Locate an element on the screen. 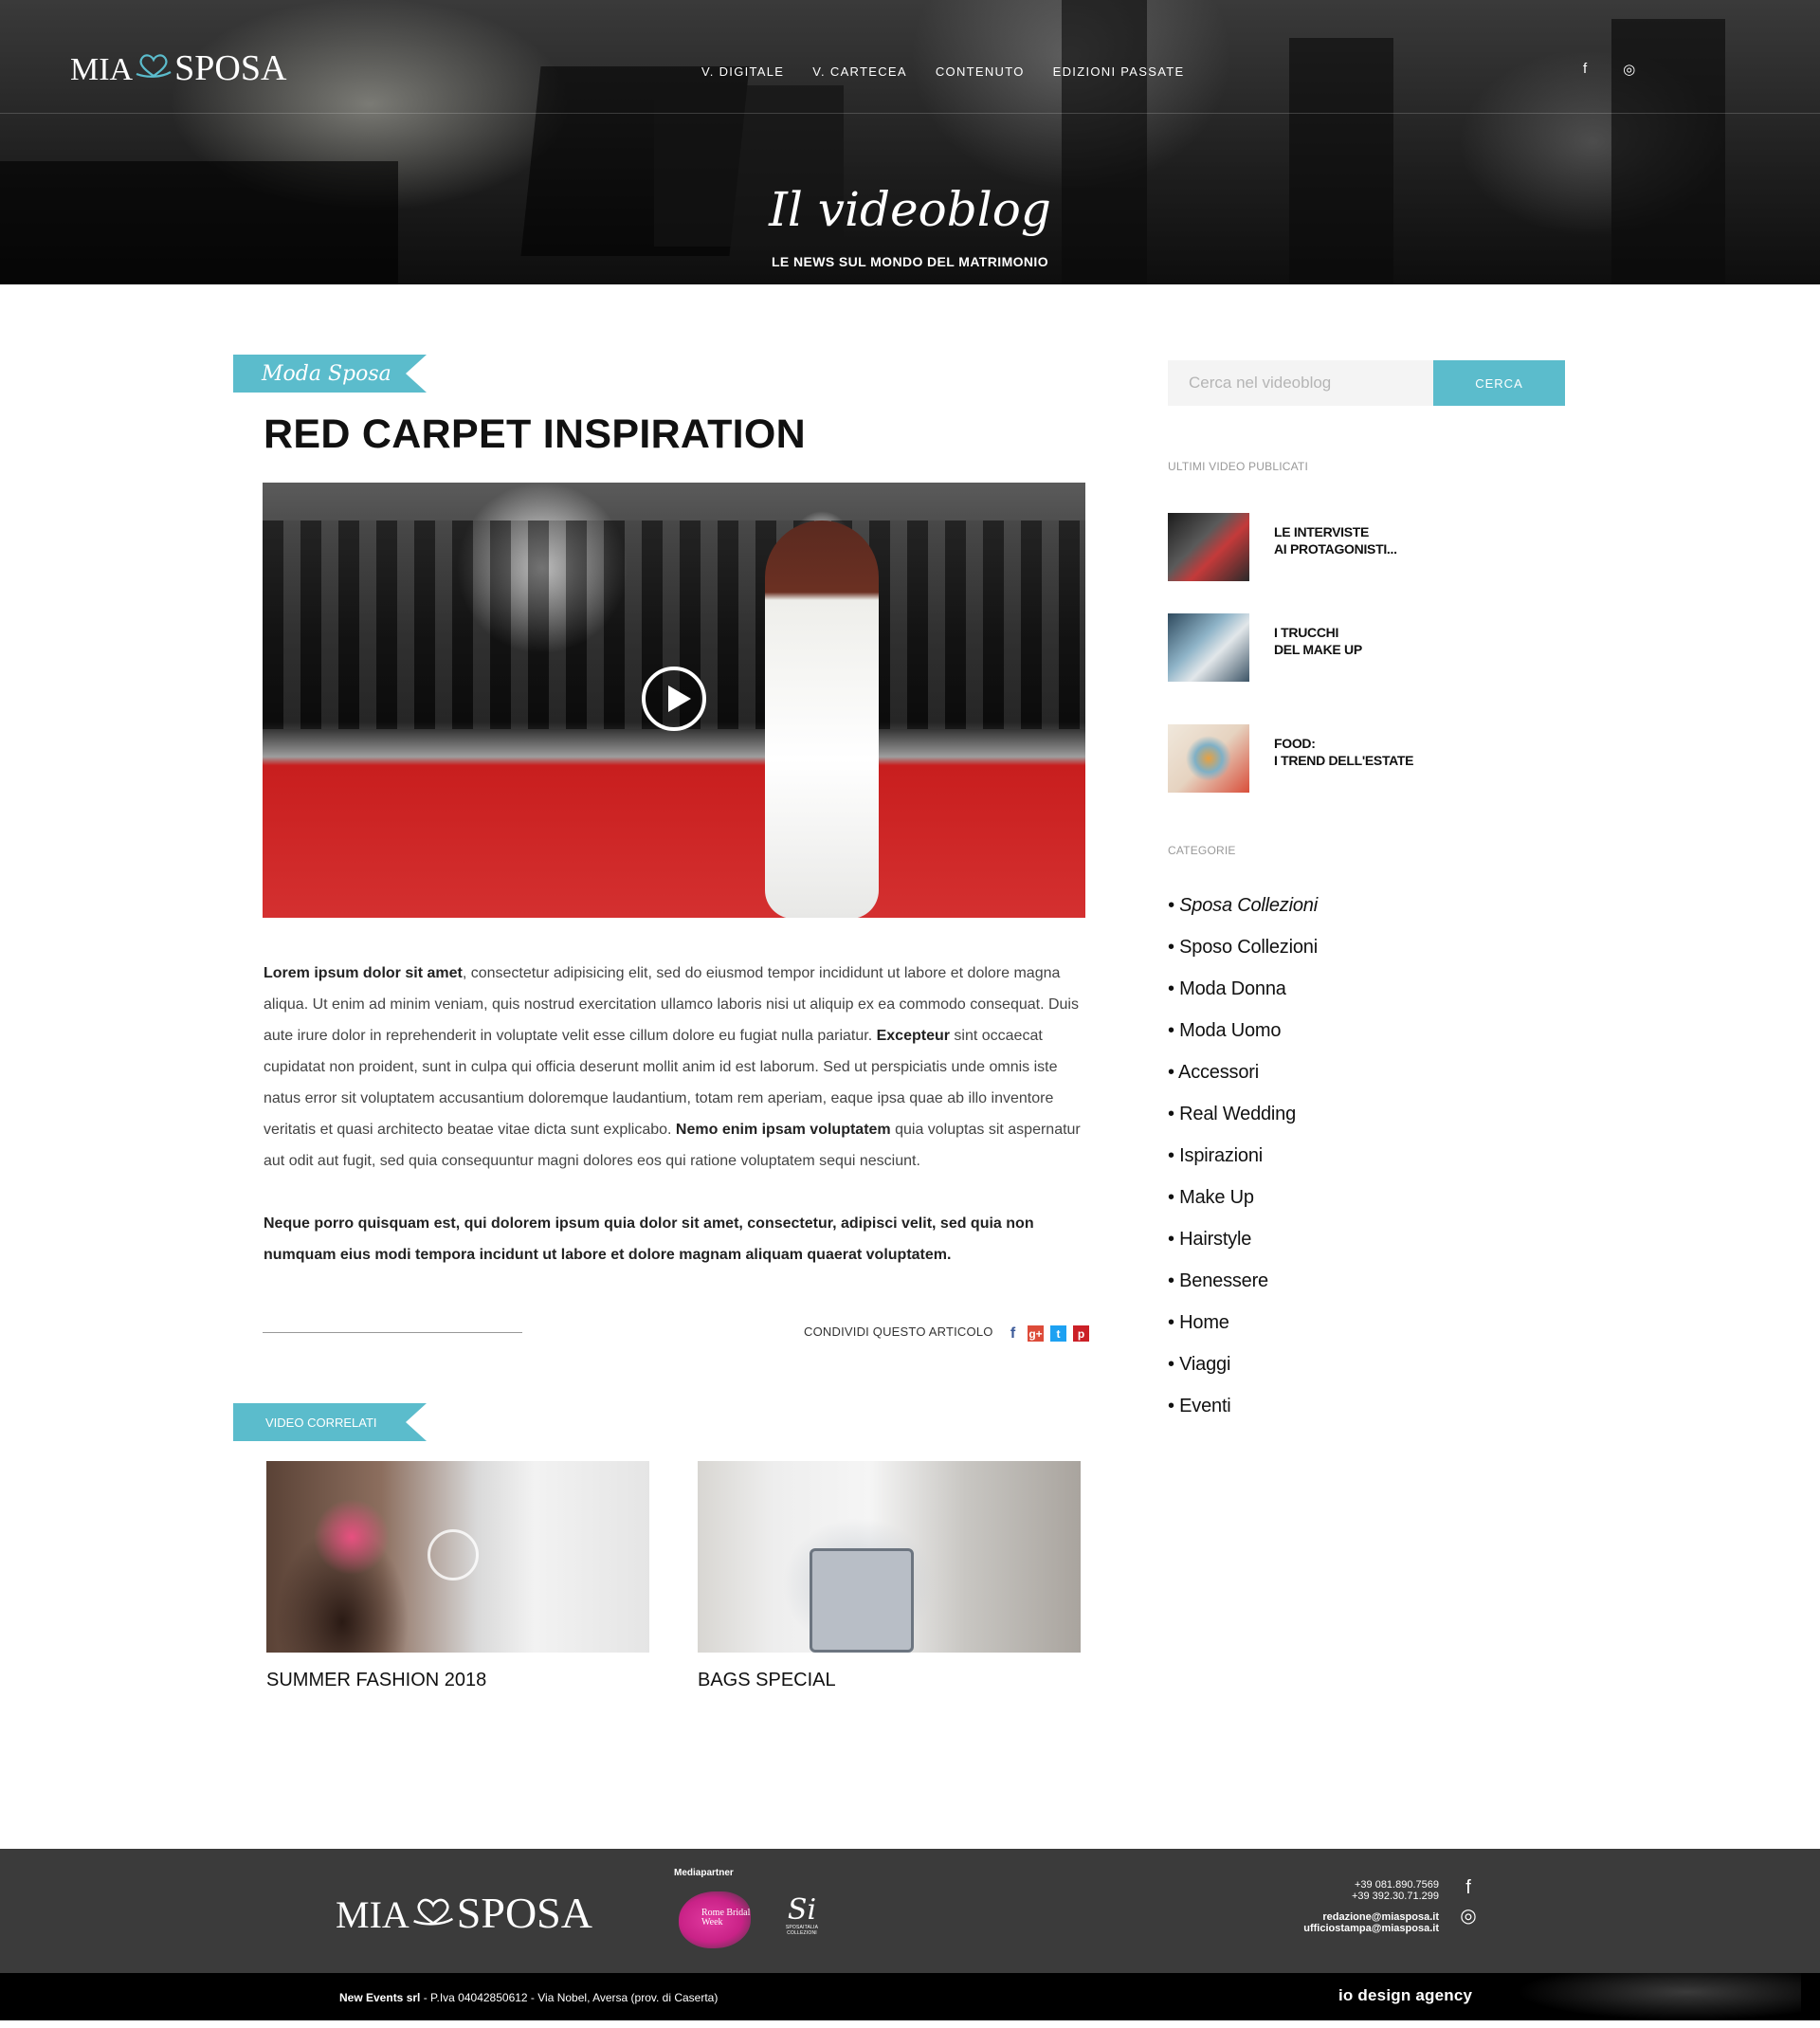  site-logo: MIA SPOSA is located at coordinates (178, 68).